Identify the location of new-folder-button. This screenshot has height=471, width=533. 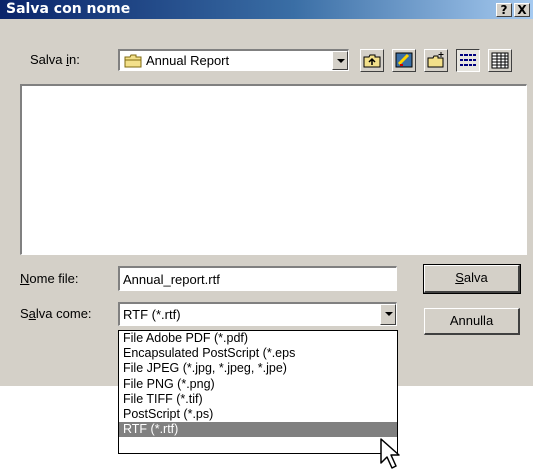
(436, 60).